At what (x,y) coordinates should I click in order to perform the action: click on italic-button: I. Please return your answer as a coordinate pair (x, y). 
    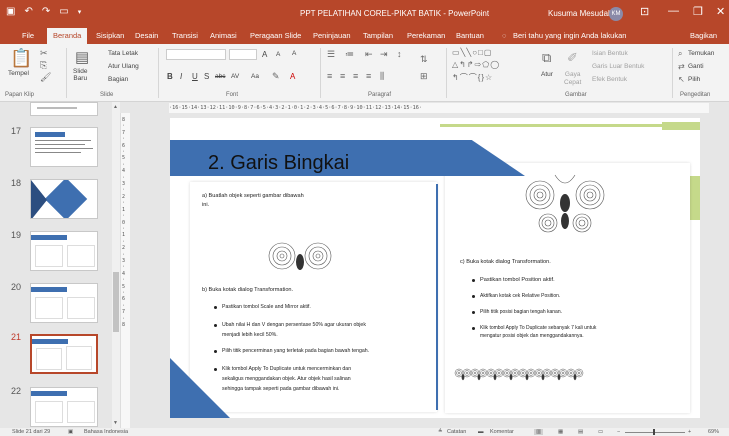
    Looking at the image, I should click on (181, 76).